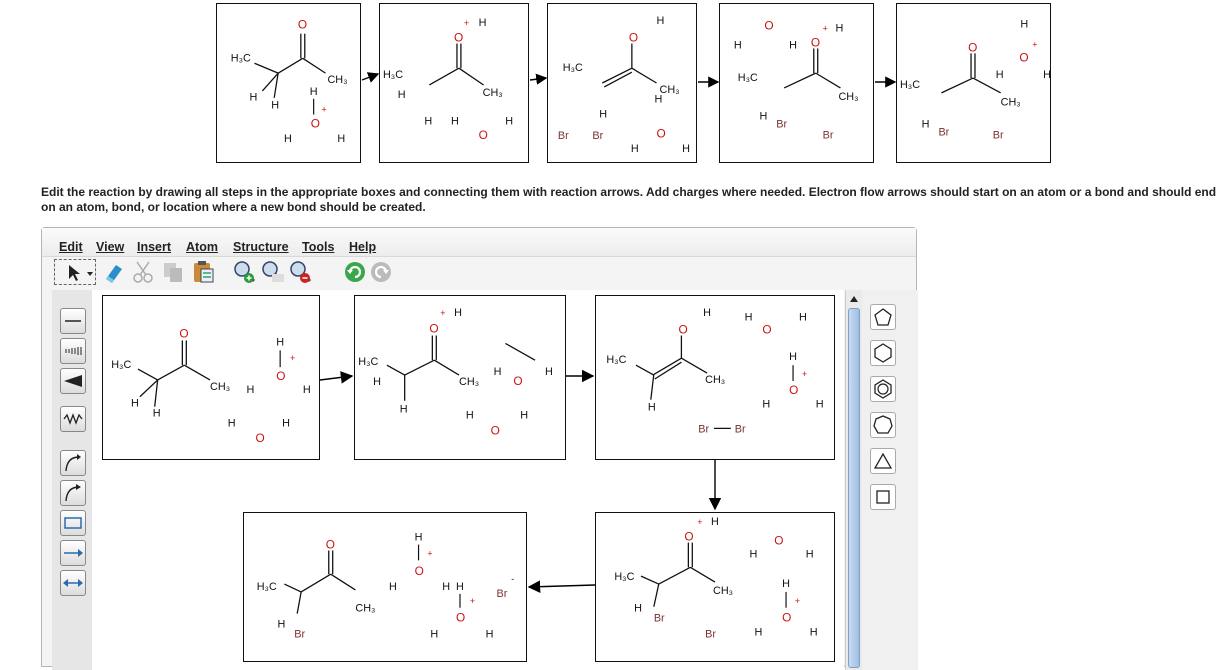  What do you see at coordinates (73, 493) in the screenshot?
I see `curved-arrow-double-icon` at bounding box center [73, 493].